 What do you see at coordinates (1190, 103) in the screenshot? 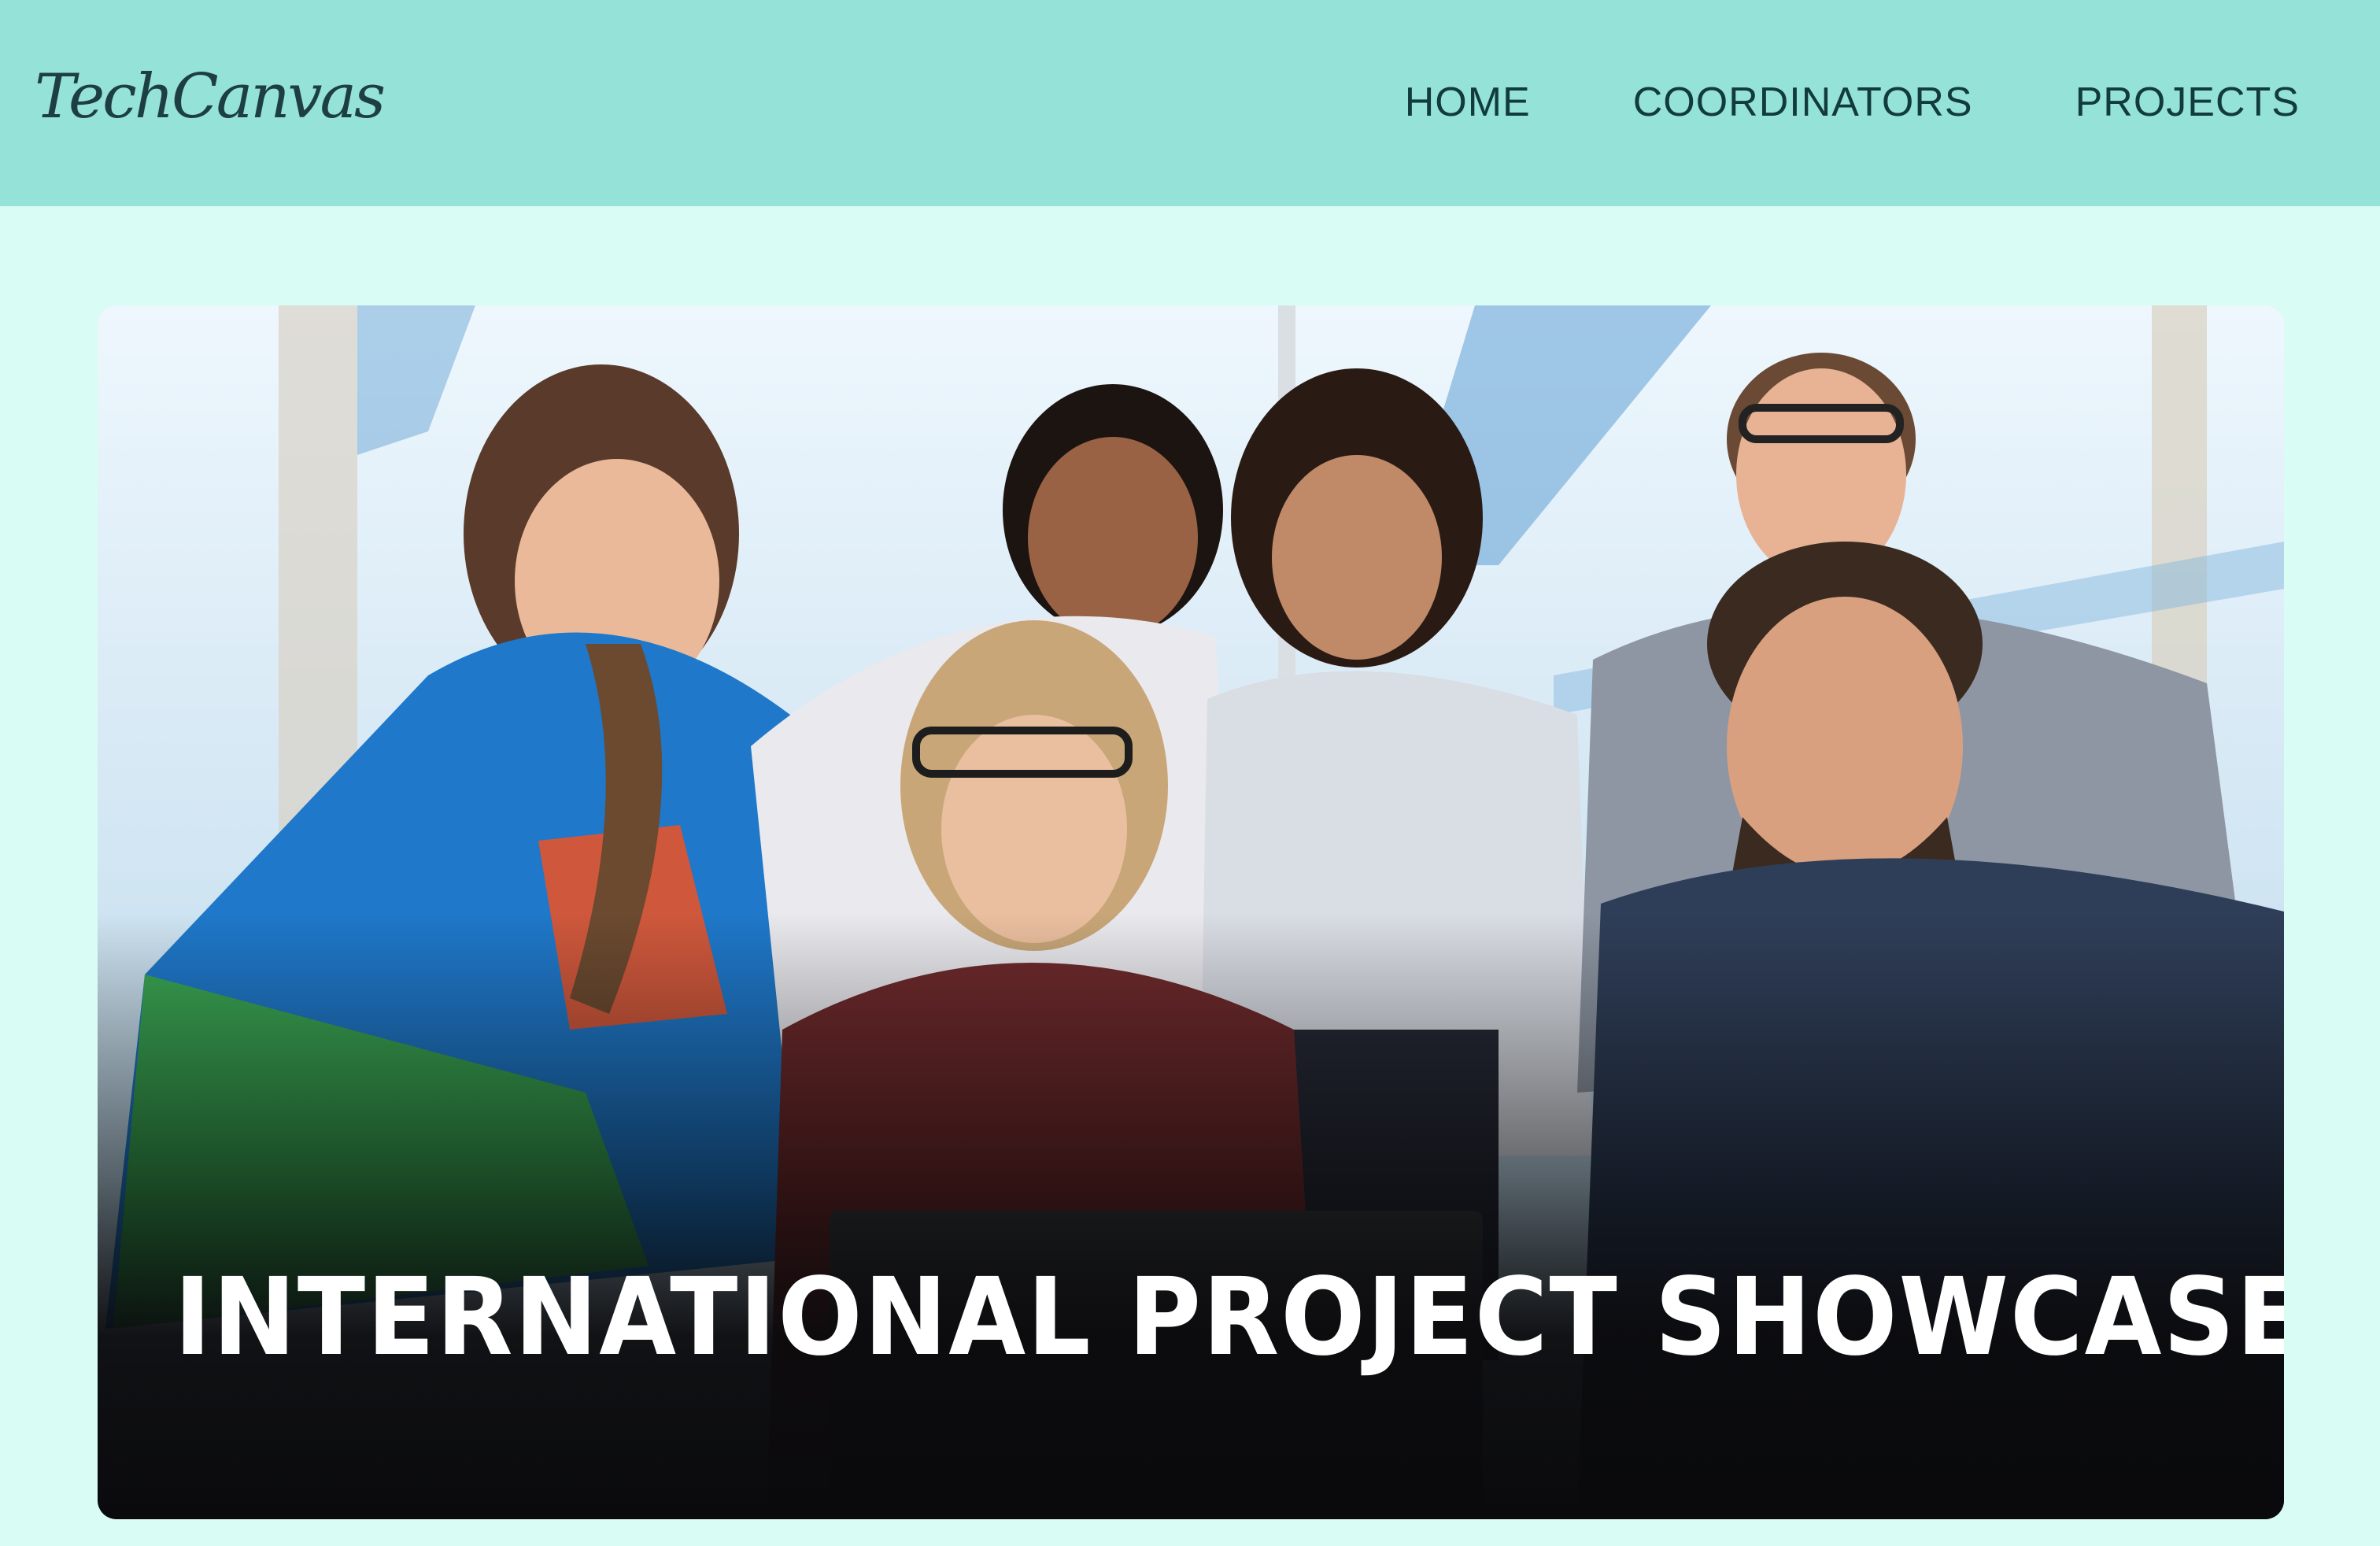
I see `top-navbar: TechCanvas HOME COORDINATORS PROJECTS` at bounding box center [1190, 103].